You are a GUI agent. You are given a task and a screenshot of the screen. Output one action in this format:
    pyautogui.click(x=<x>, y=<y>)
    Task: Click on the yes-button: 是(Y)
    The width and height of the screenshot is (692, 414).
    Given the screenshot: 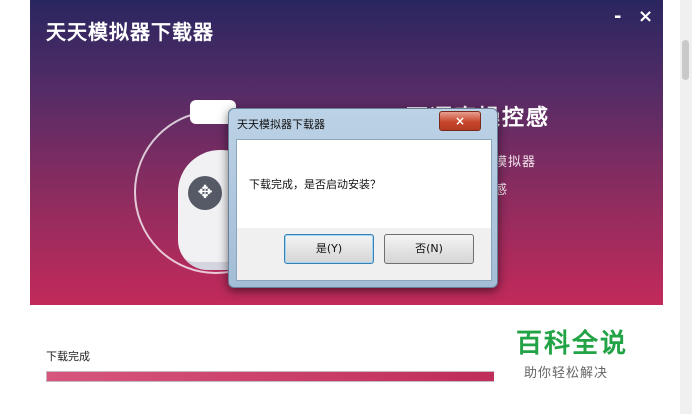 What is the action you would take?
    pyautogui.click(x=329, y=249)
    